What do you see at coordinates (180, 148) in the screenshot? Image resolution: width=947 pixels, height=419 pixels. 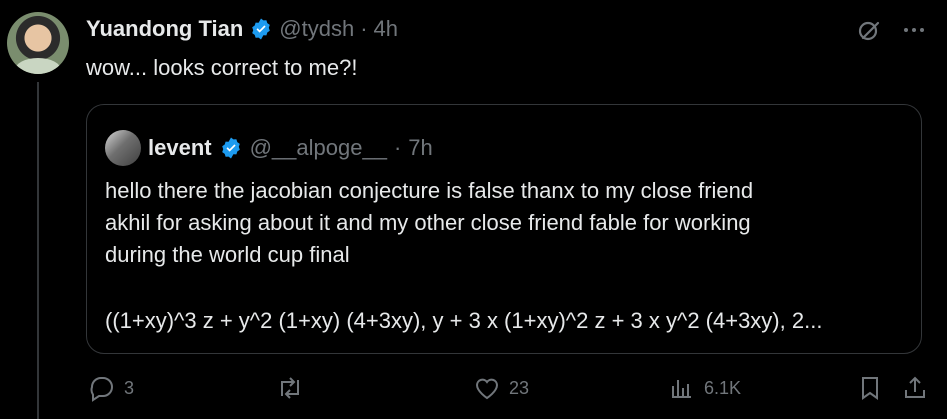 I see `quoted-author-name: levent` at bounding box center [180, 148].